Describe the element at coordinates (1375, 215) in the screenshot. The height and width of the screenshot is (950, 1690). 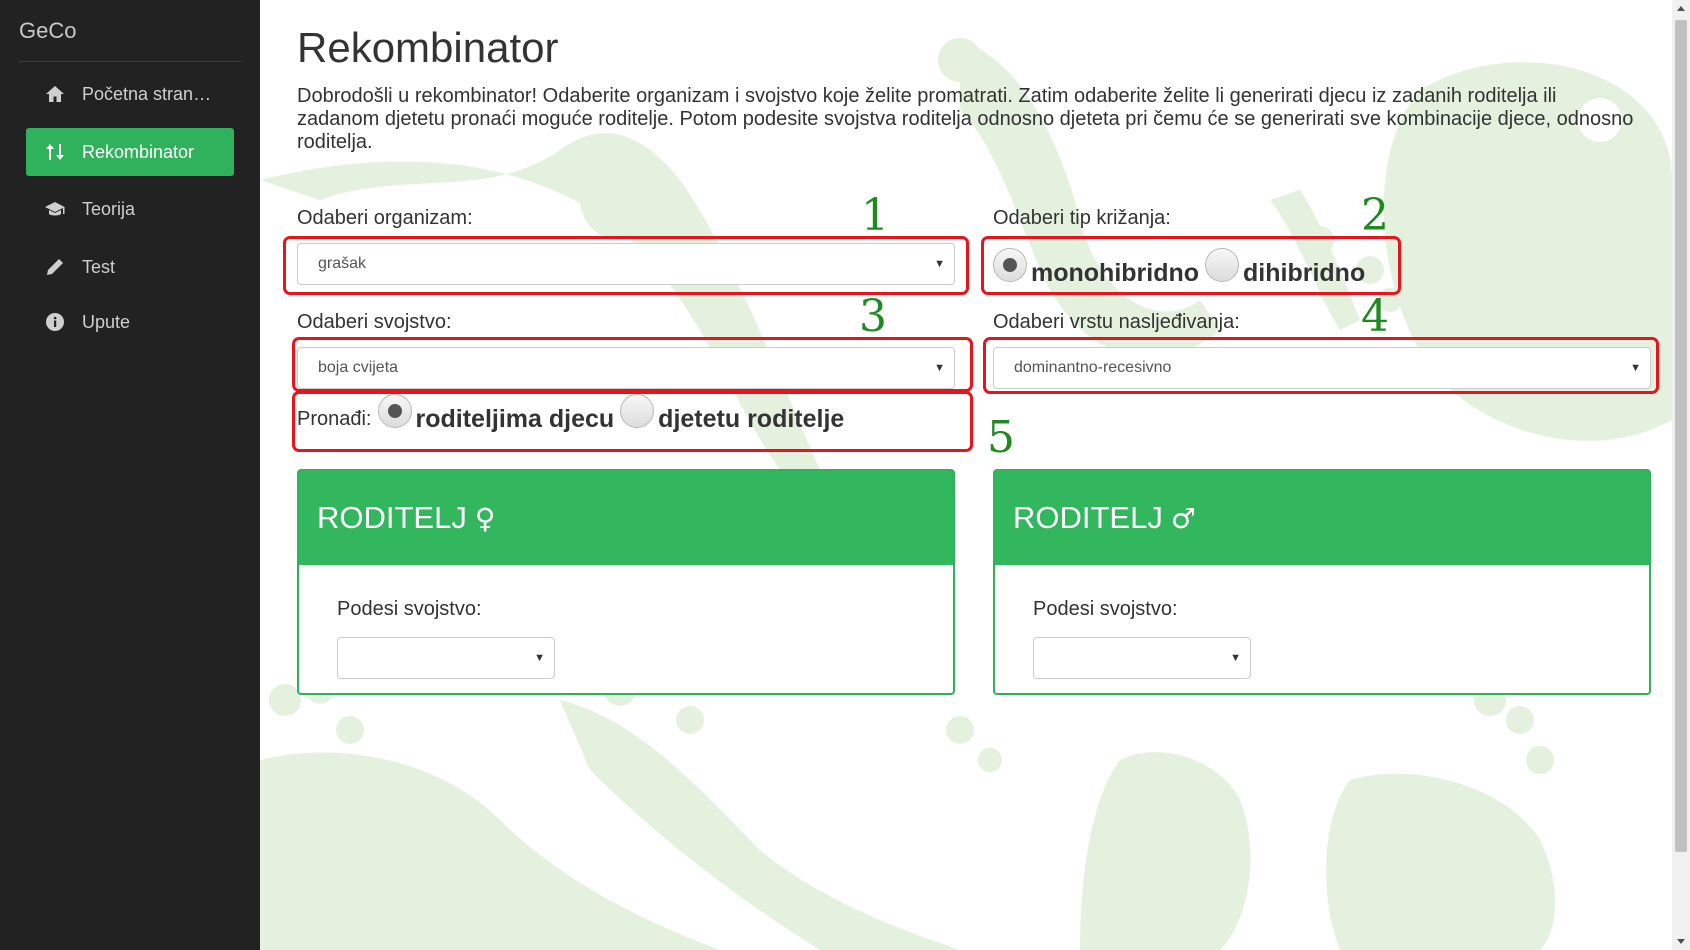
I see `annotation-number-2: 2` at that location.